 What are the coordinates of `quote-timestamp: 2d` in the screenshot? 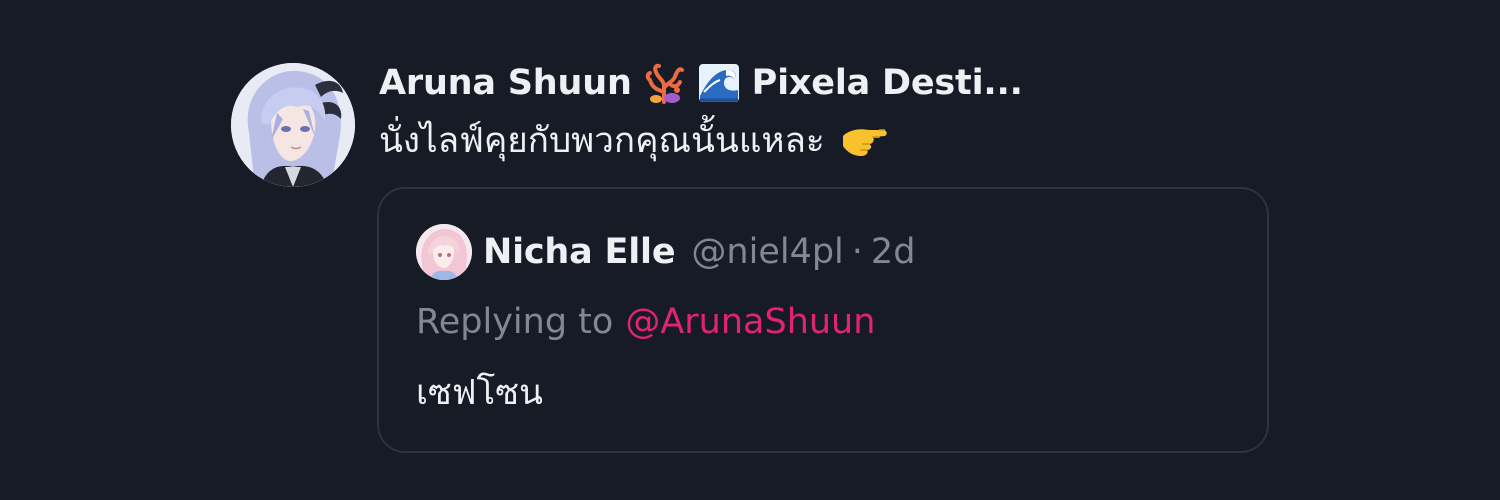 It's located at (893, 252).